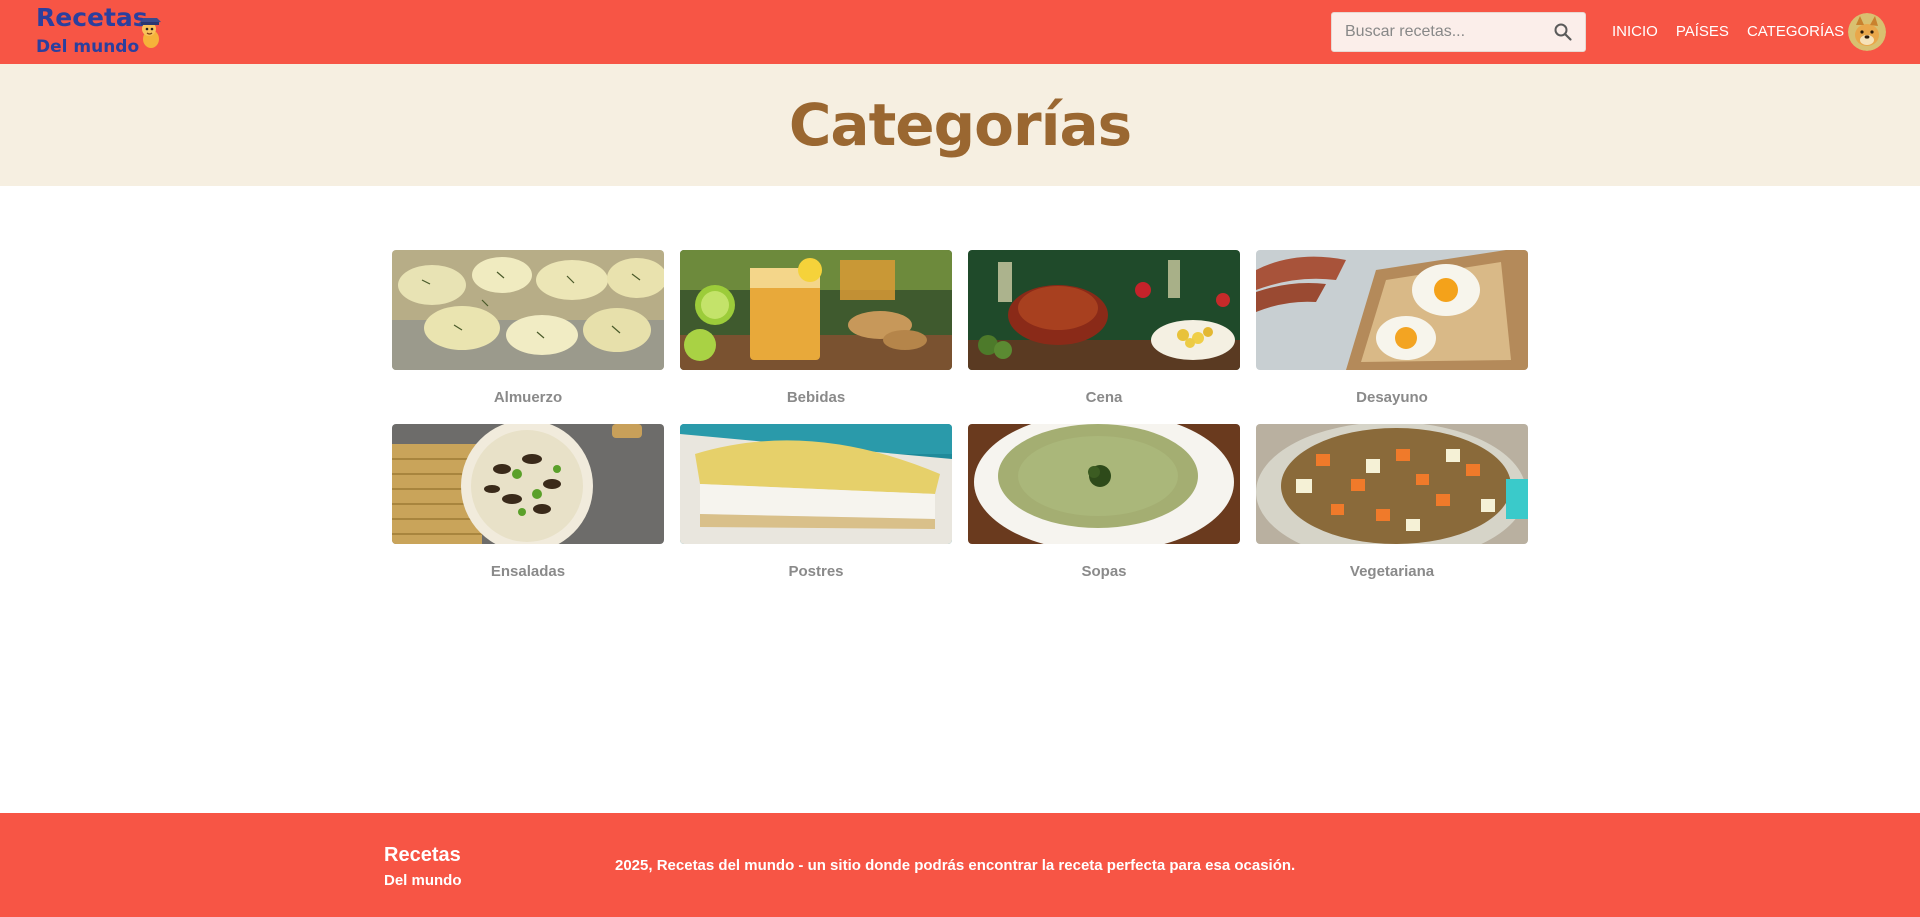  I want to click on search-icon, so click(1563, 32).